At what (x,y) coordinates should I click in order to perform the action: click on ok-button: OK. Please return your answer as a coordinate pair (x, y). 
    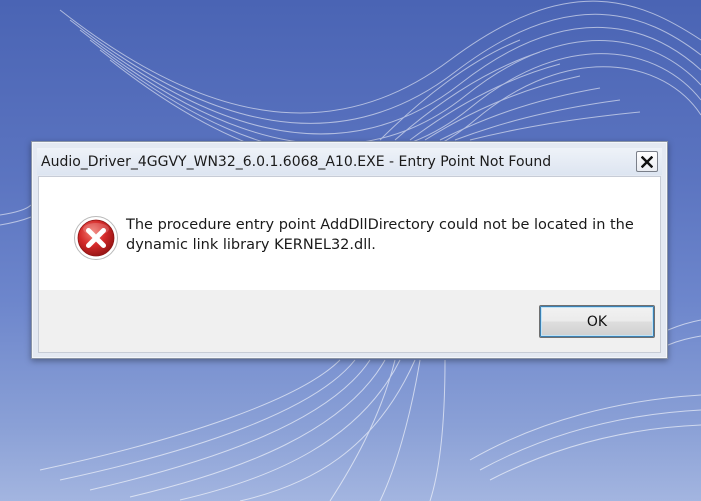
    Looking at the image, I should click on (597, 321).